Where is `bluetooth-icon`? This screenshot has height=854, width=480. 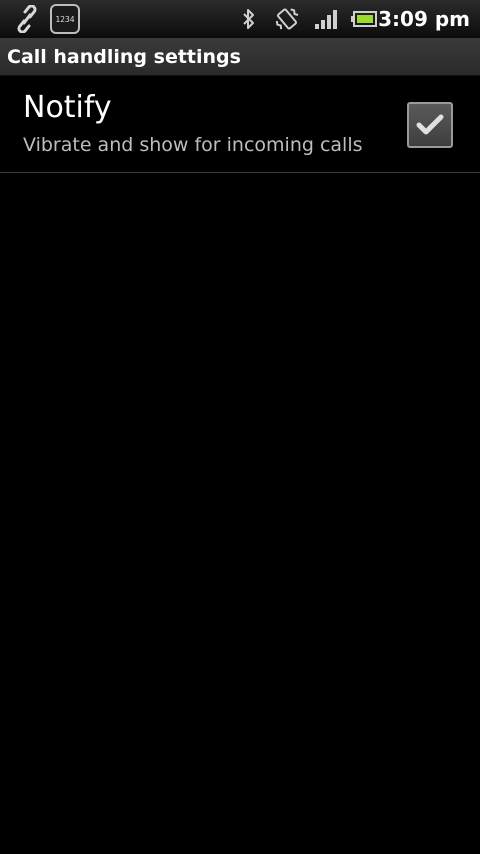 bluetooth-icon is located at coordinates (249, 19).